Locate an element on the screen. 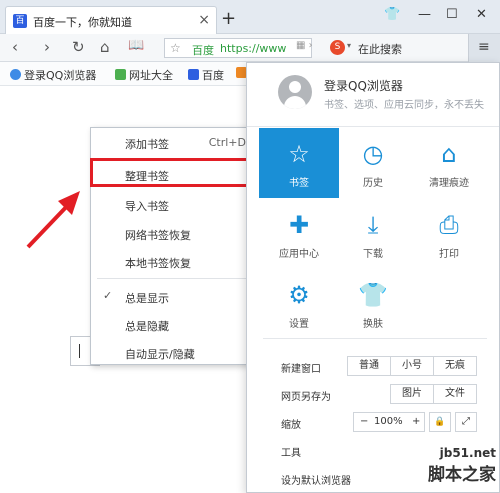 The height and width of the screenshot is (493, 500). menu-item-cloud-restore: 网络书签恢复 is located at coordinates (173, 234).